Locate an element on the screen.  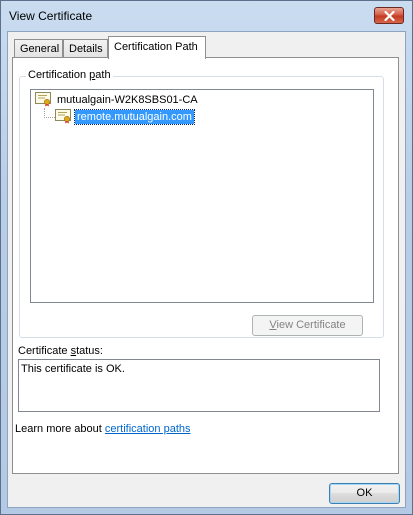
tab-certification-path-label: Certification Path is located at coordinates (156, 47).